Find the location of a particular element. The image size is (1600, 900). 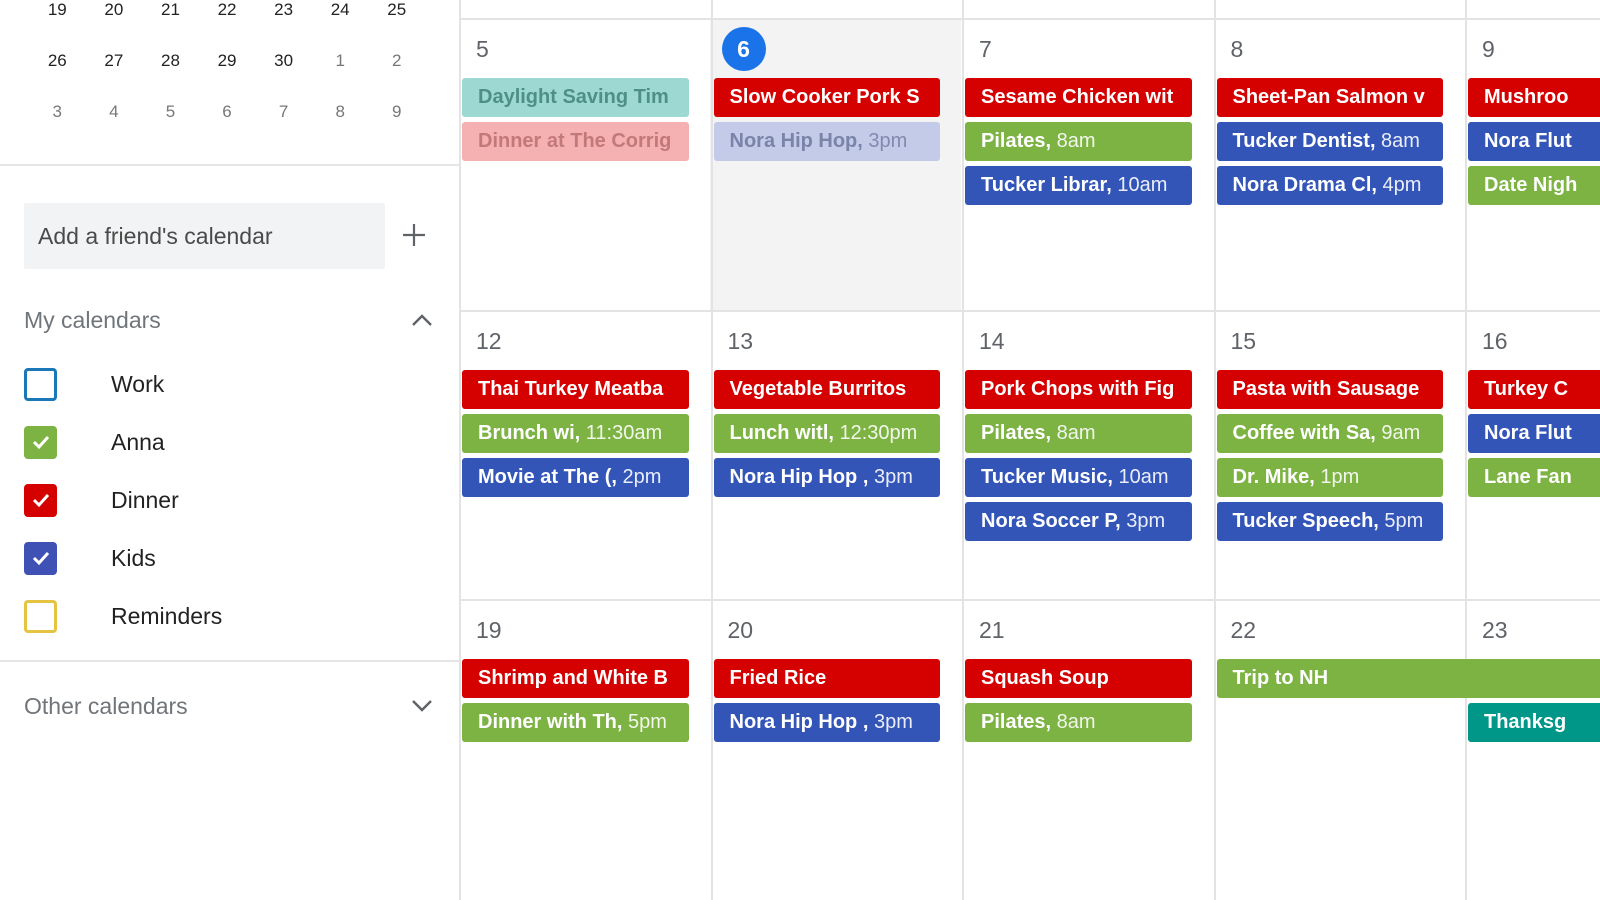

calendar-event: Turkey C is located at coordinates (1534, 389).